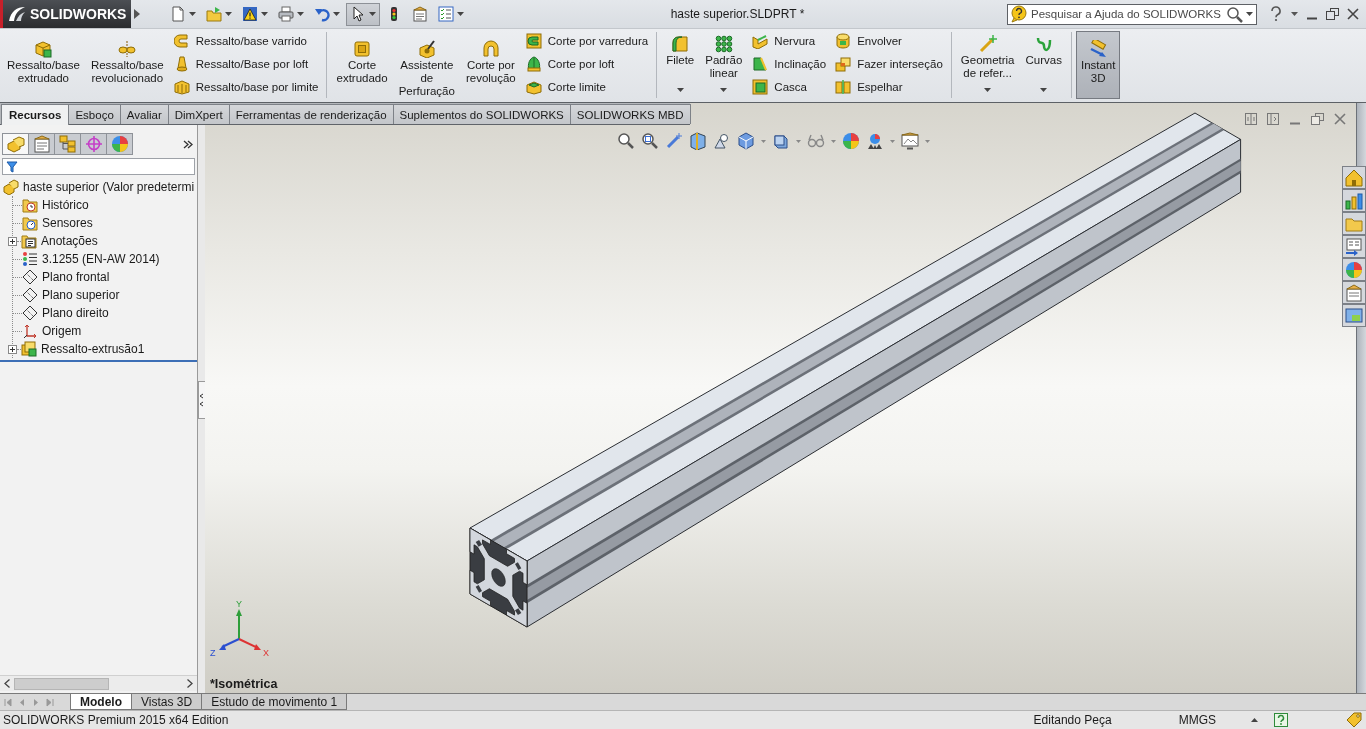 The width and height of the screenshot is (1366, 729). I want to click on scrollbar-thumb, so click(61, 683).